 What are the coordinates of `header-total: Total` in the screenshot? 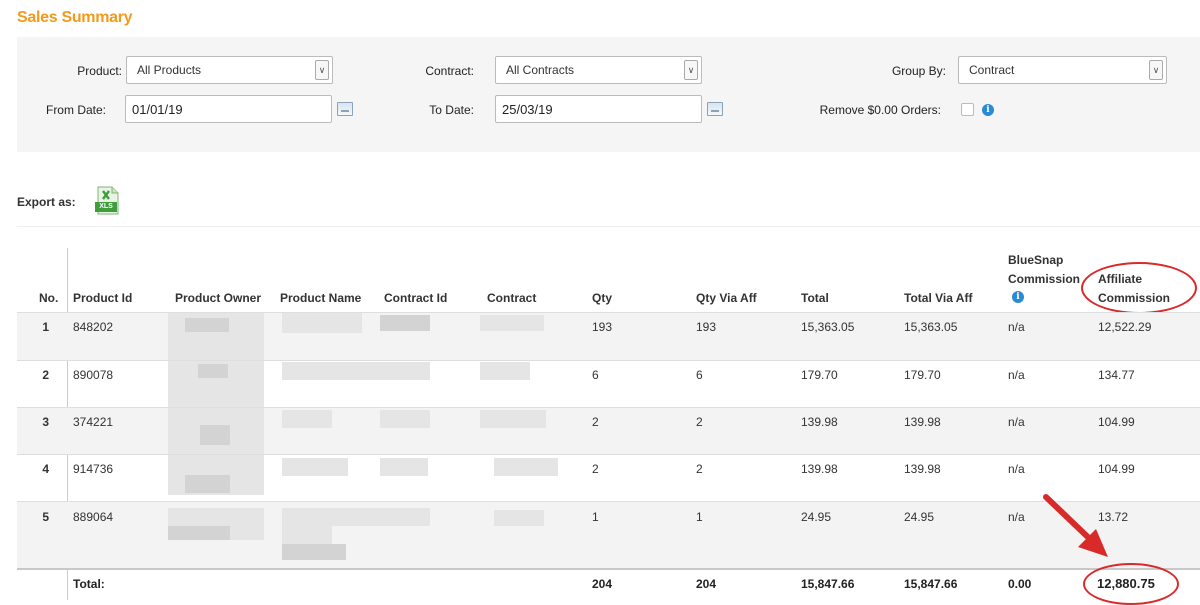 It's located at (815, 298).